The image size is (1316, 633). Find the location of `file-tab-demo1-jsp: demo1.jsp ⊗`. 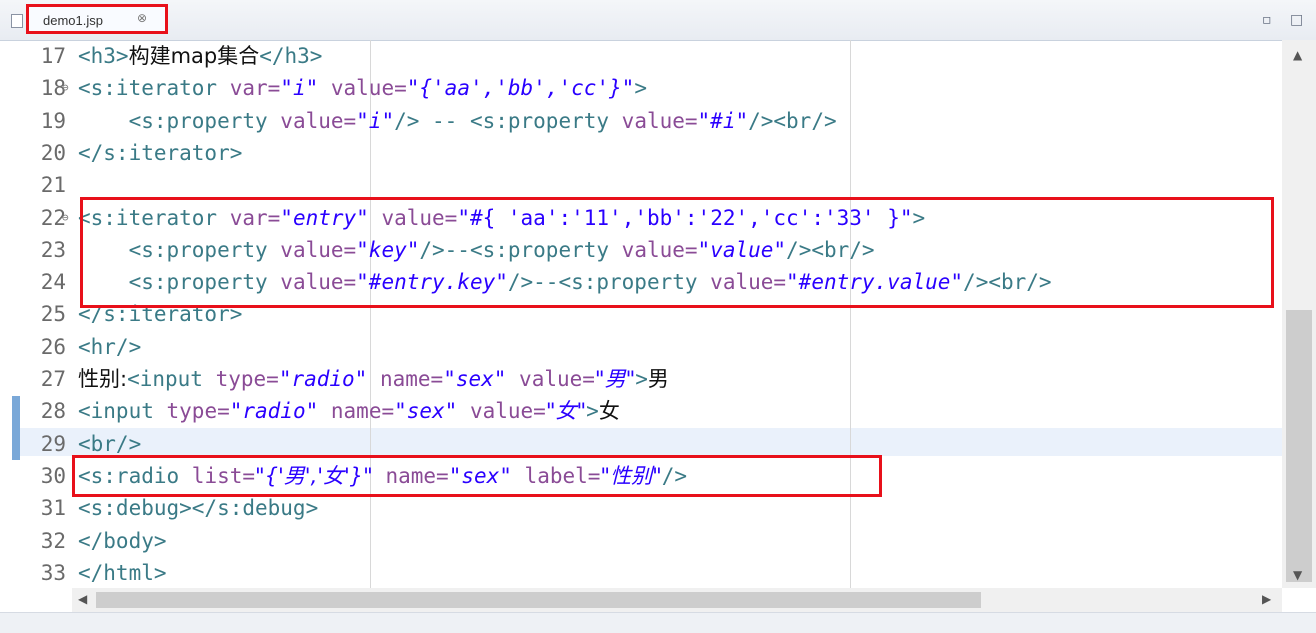

file-tab-demo1-jsp: demo1.jsp ⊗ is located at coordinates (89, 19).